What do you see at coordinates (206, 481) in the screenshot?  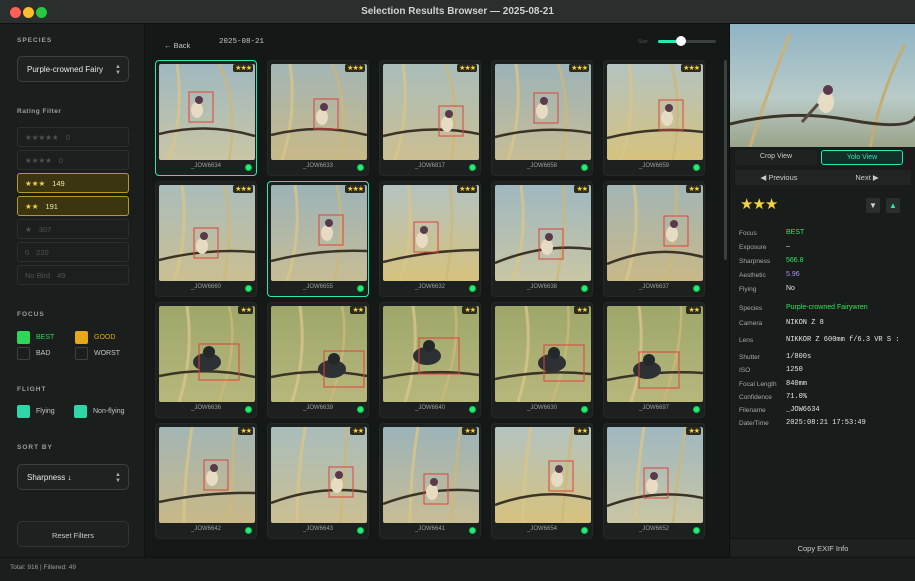 I see `photo-card: ★★ _JOW6642` at bounding box center [206, 481].